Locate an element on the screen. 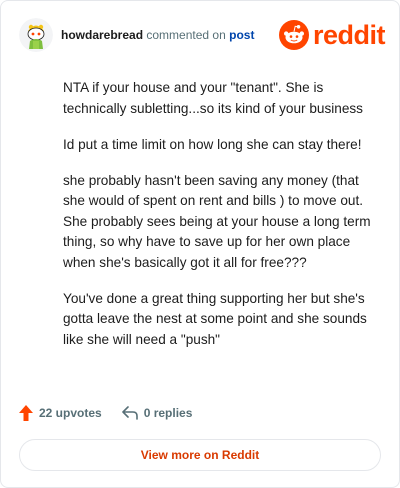 This screenshot has width=400, height=488. reddit-wordmark: reddit is located at coordinates (349, 35).